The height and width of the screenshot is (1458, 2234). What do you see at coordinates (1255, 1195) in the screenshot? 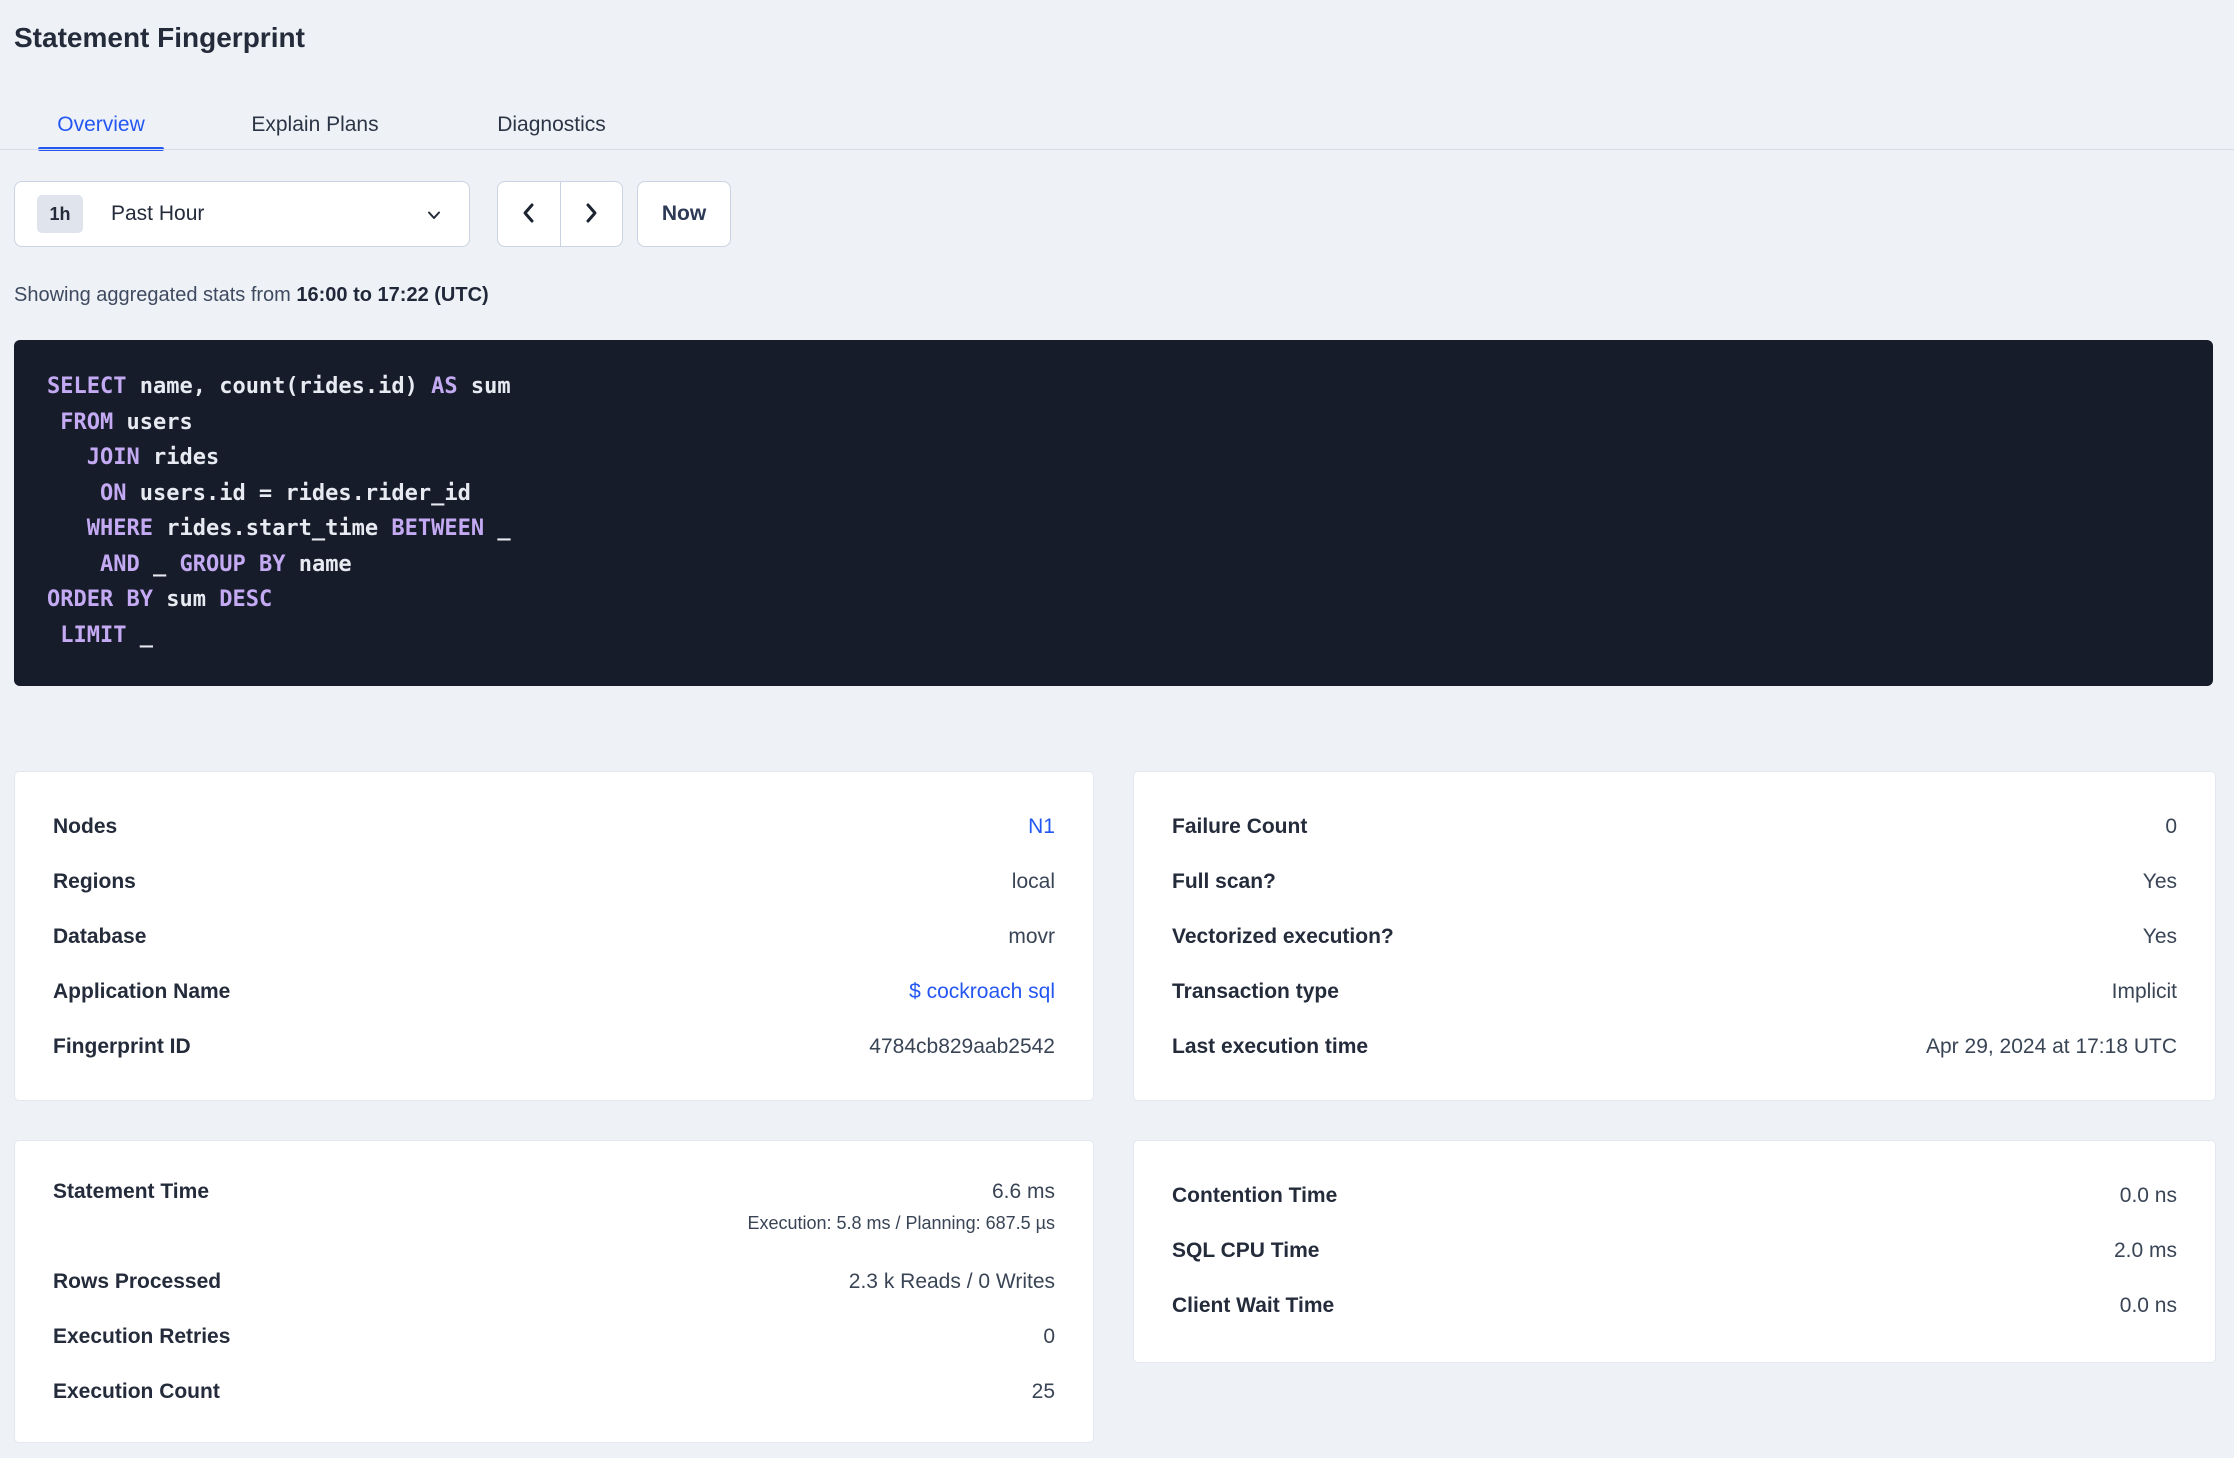
I see `contention-time-label: Contention Time` at bounding box center [1255, 1195].